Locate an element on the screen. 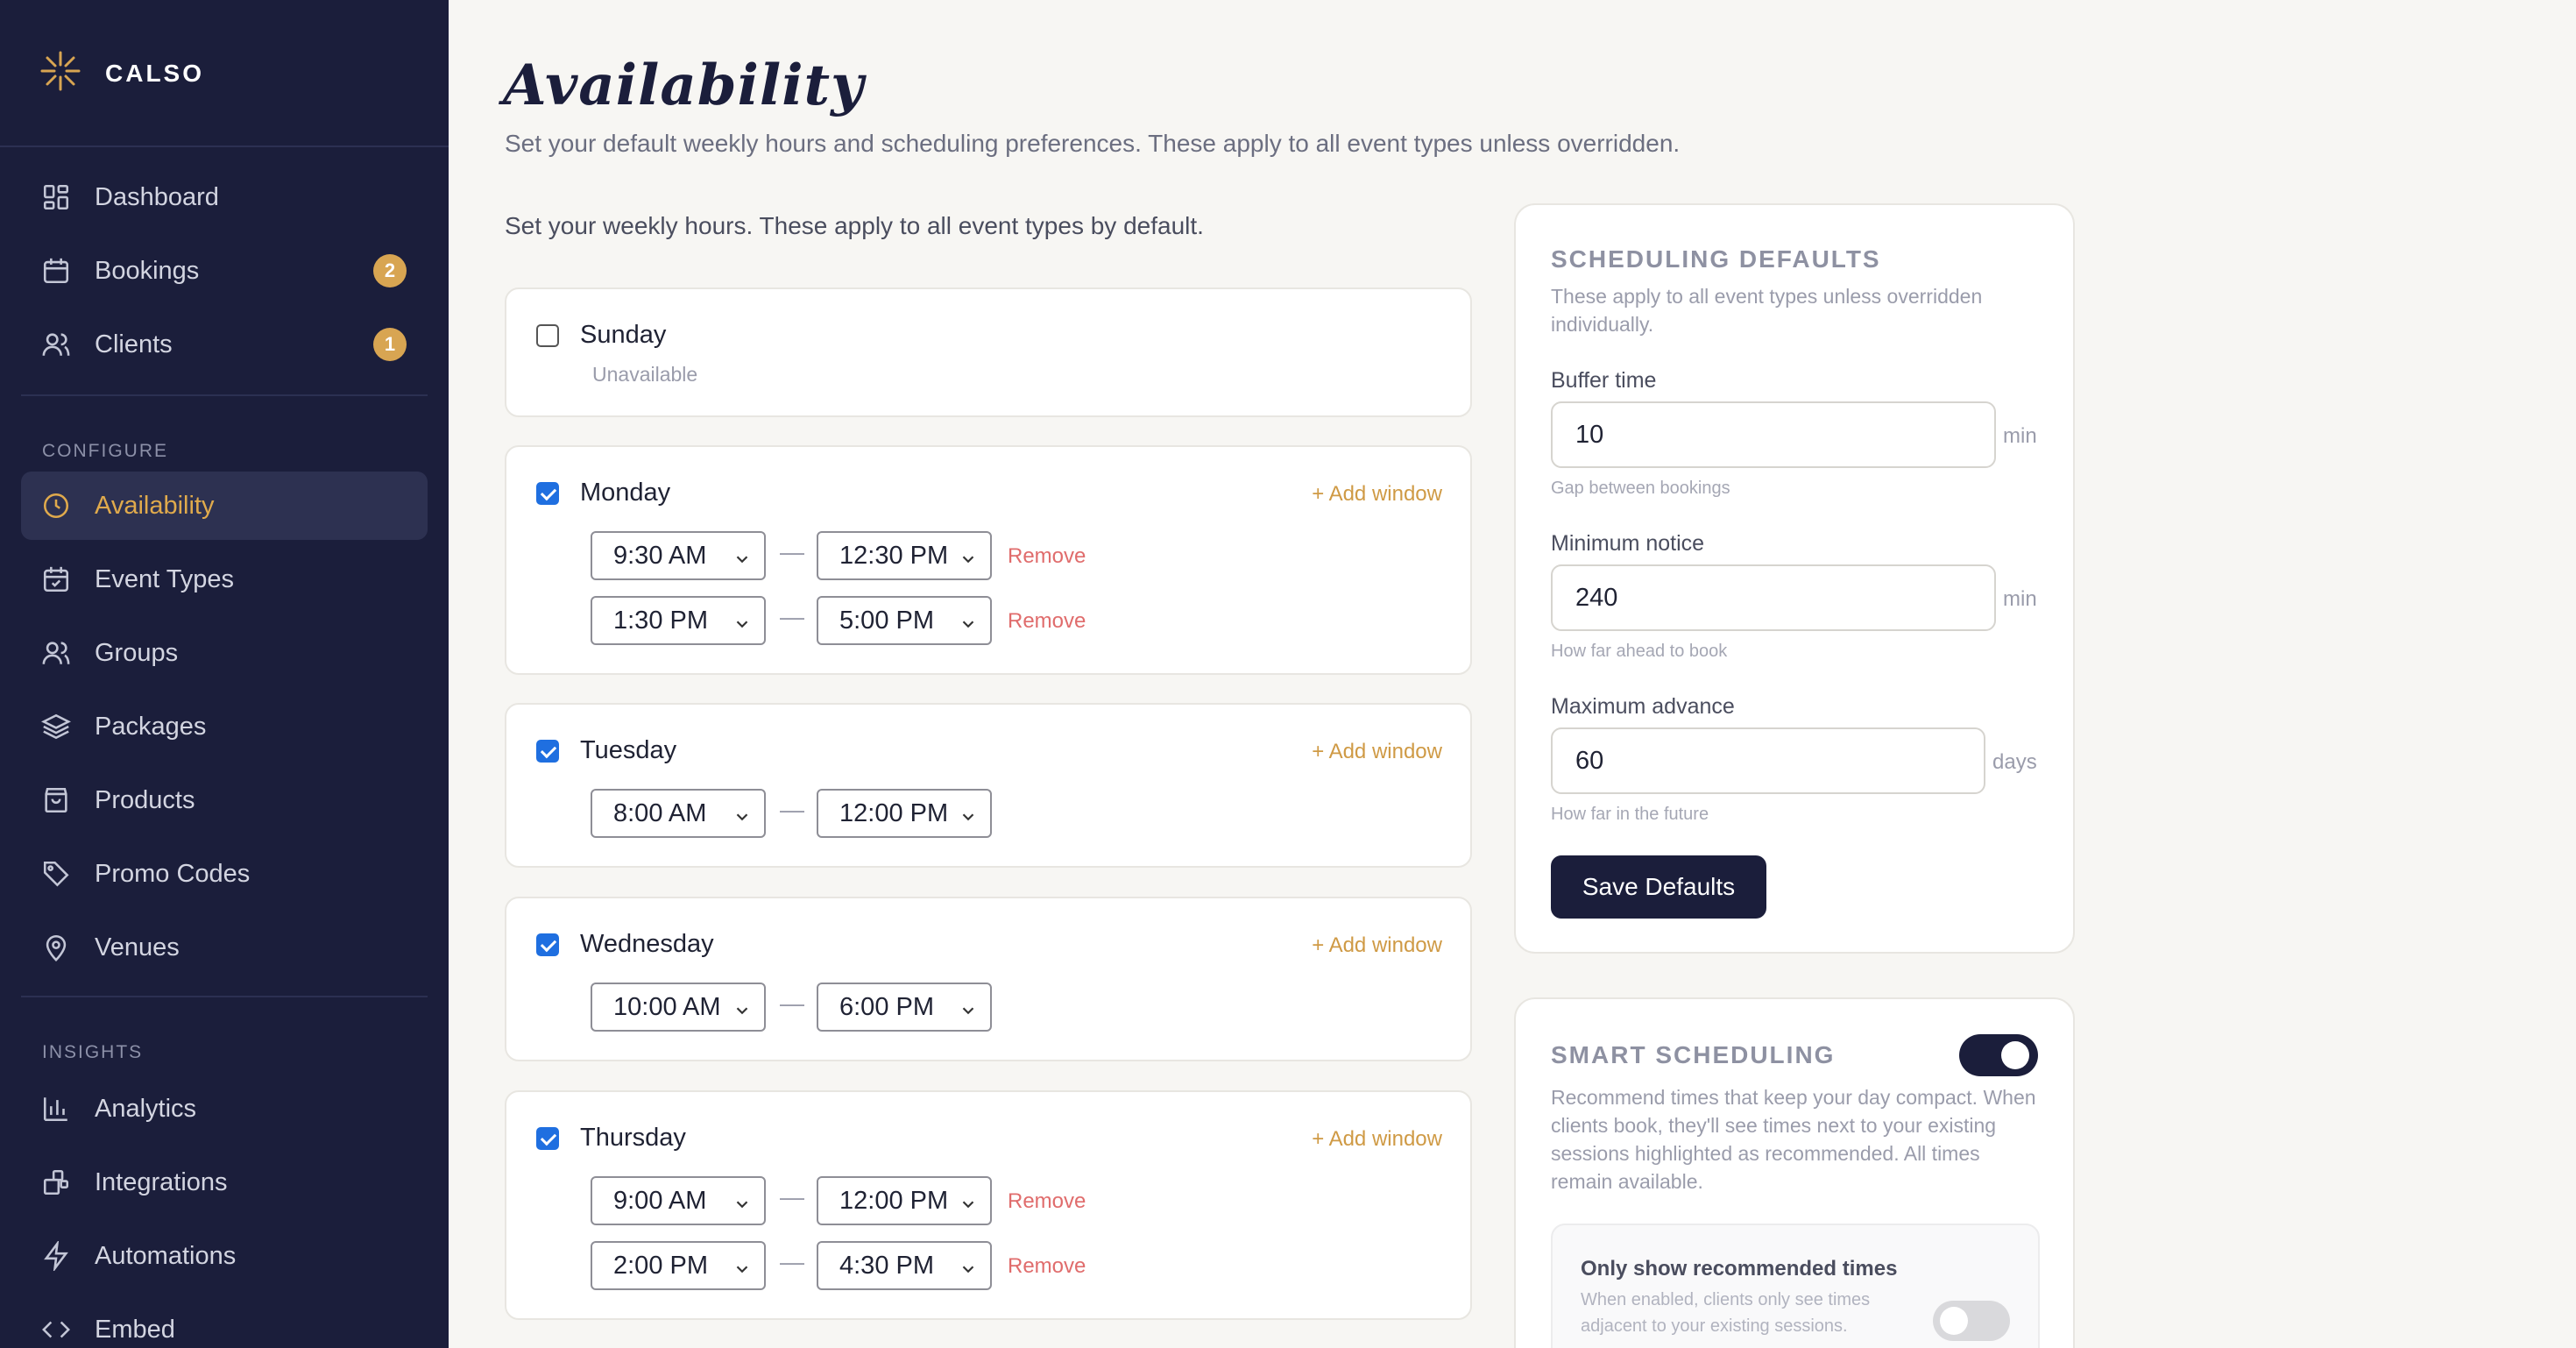 The image size is (2576, 1348). clock-icon is located at coordinates (56, 505).